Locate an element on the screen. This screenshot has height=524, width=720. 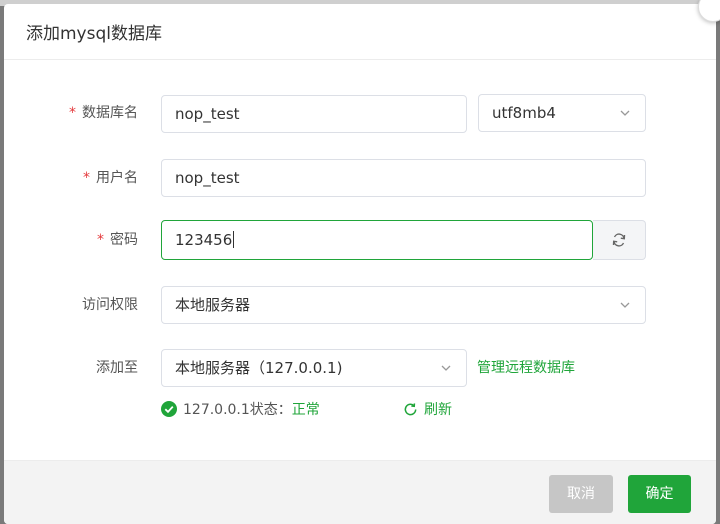
refresh-label: 刷新 is located at coordinates (438, 410).